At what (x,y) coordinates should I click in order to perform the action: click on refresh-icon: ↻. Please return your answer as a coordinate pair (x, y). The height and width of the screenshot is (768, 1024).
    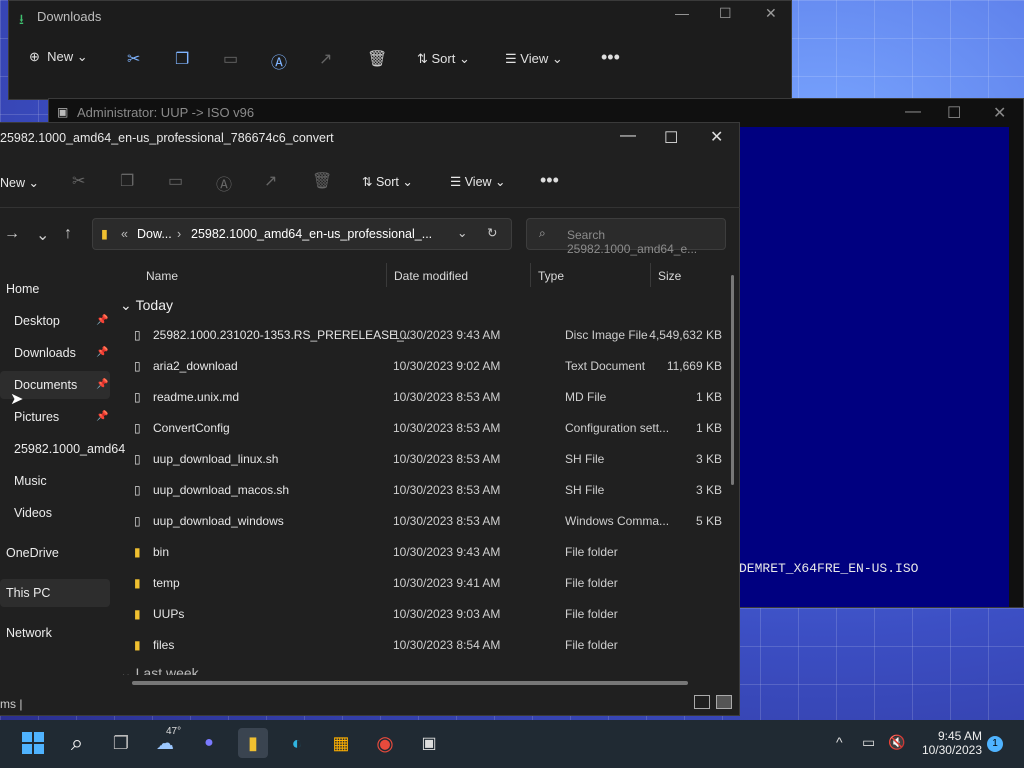
    Looking at the image, I should click on (492, 232).